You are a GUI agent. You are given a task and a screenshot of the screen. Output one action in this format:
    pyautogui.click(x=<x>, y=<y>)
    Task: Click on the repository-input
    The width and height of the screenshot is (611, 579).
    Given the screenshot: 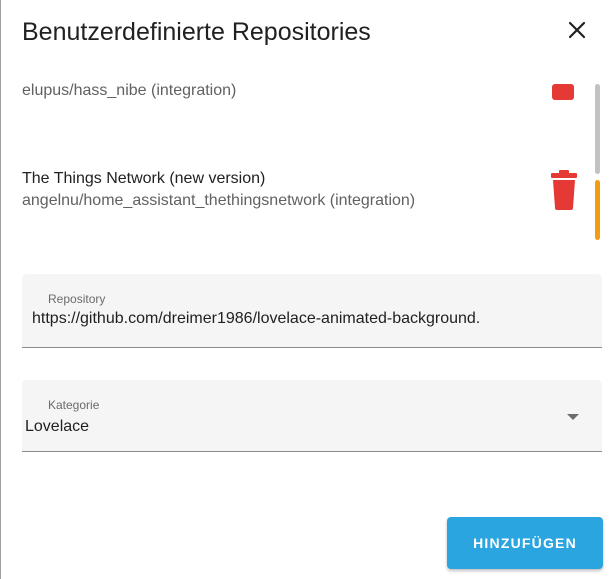 What is the action you would take?
    pyautogui.click(x=314, y=319)
    